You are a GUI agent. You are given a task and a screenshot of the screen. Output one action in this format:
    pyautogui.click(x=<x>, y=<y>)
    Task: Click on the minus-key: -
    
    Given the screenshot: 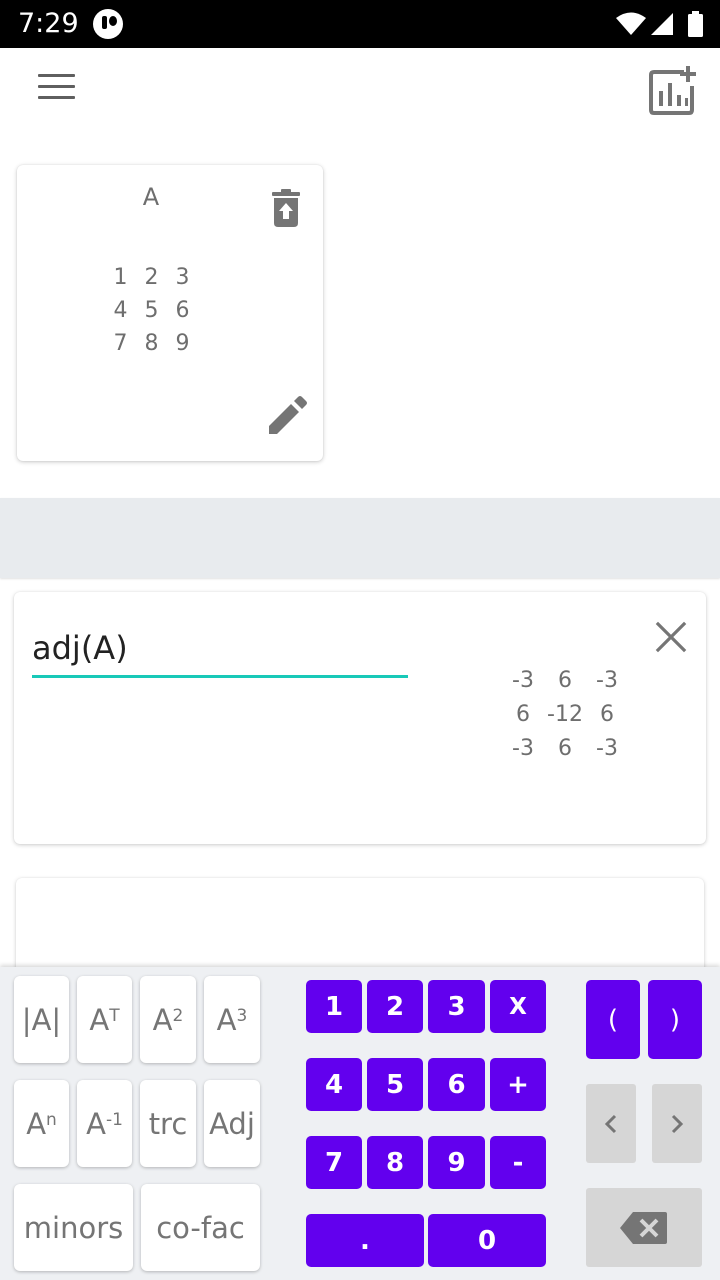 What is the action you would take?
    pyautogui.click(x=518, y=1162)
    